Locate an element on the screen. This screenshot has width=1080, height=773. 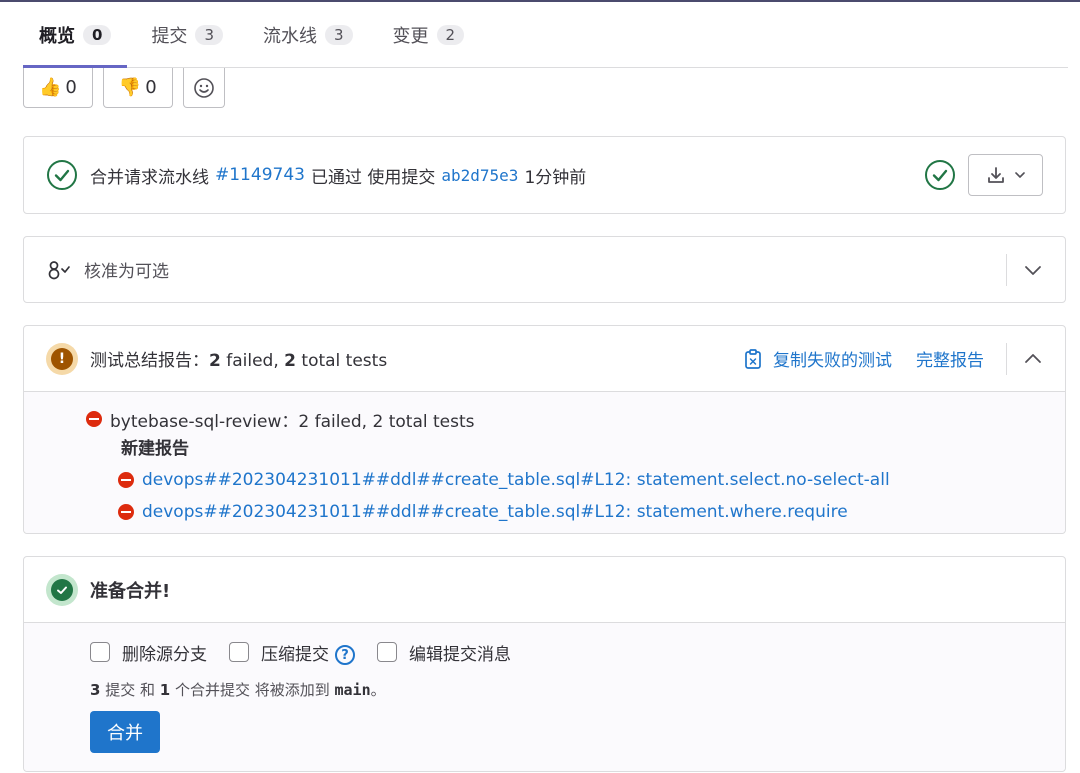
new-report-heading: 新建报告 is located at coordinates (155, 449).